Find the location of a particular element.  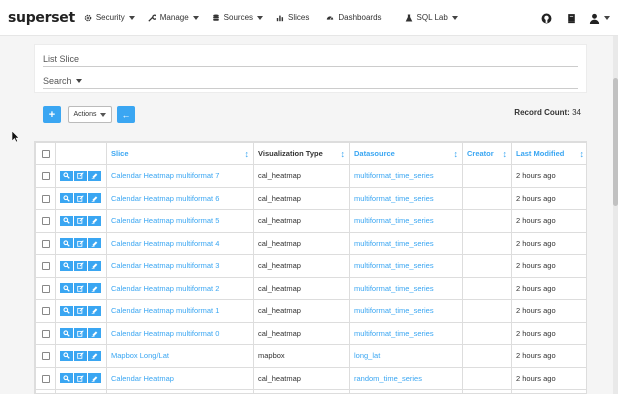

record-count: Record Count: 34 is located at coordinates (547, 112).